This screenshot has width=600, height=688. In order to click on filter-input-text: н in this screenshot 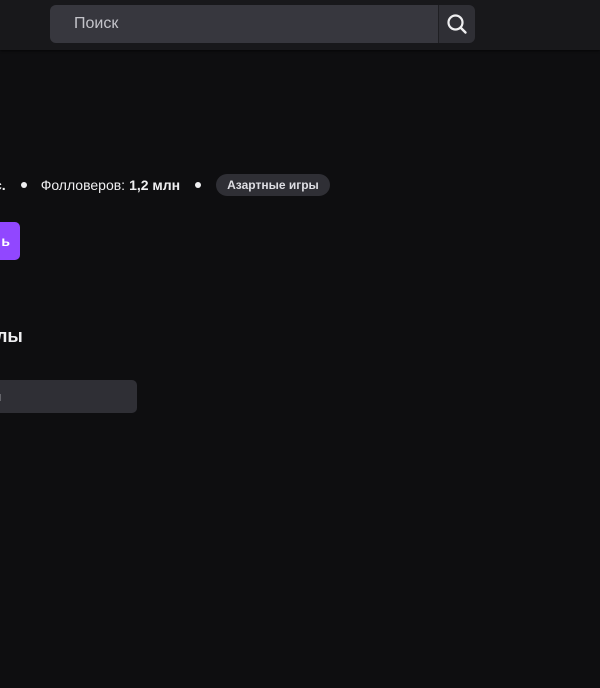, I will do `click(0, 396)`.